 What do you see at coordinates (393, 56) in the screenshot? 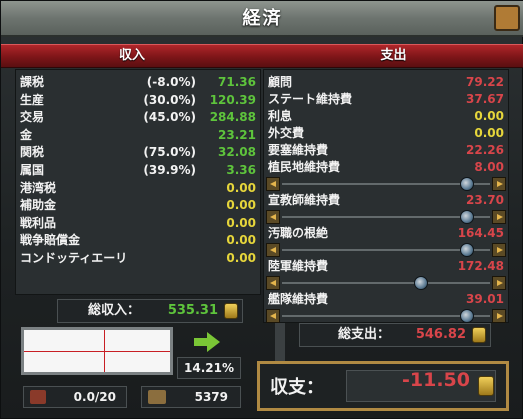
I see `expenses-header: 支出` at bounding box center [393, 56].